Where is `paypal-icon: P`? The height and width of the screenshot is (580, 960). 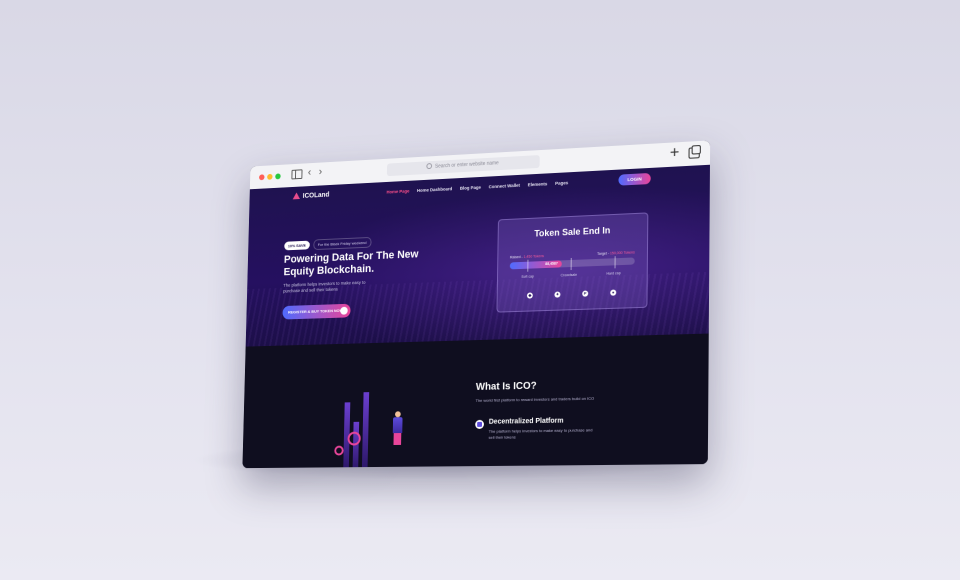
paypal-icon: P is located at coordinates (585, 293).